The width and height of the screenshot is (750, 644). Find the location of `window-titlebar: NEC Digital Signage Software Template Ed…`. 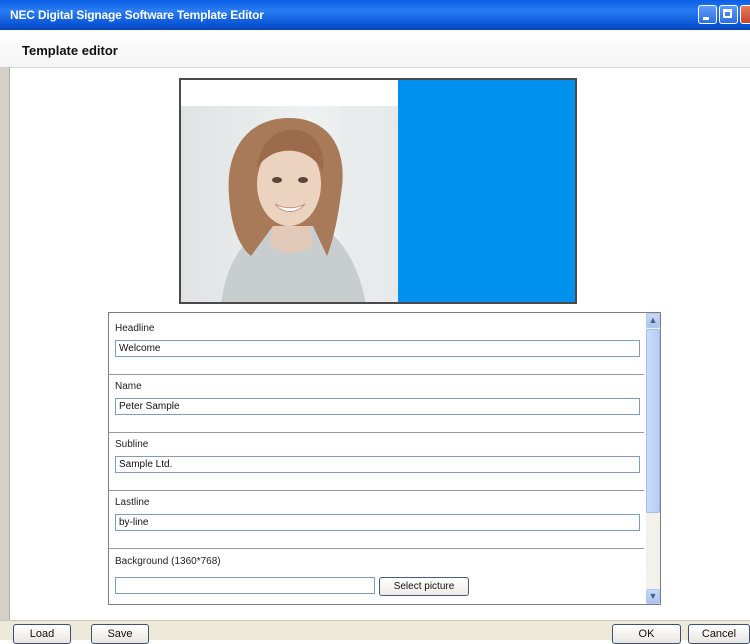

window-titlebar: NEC Digital Signage Software Template Ed… is located at coordinates (375, 15).